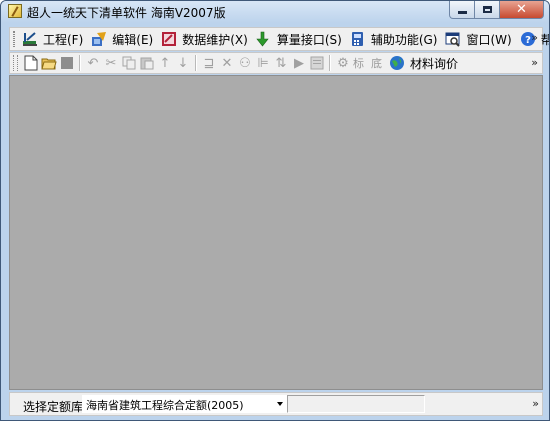 The width and height of the screenshot is (550, 421). I want to click on menu-edit: 编辑(E), so click(123, 39).